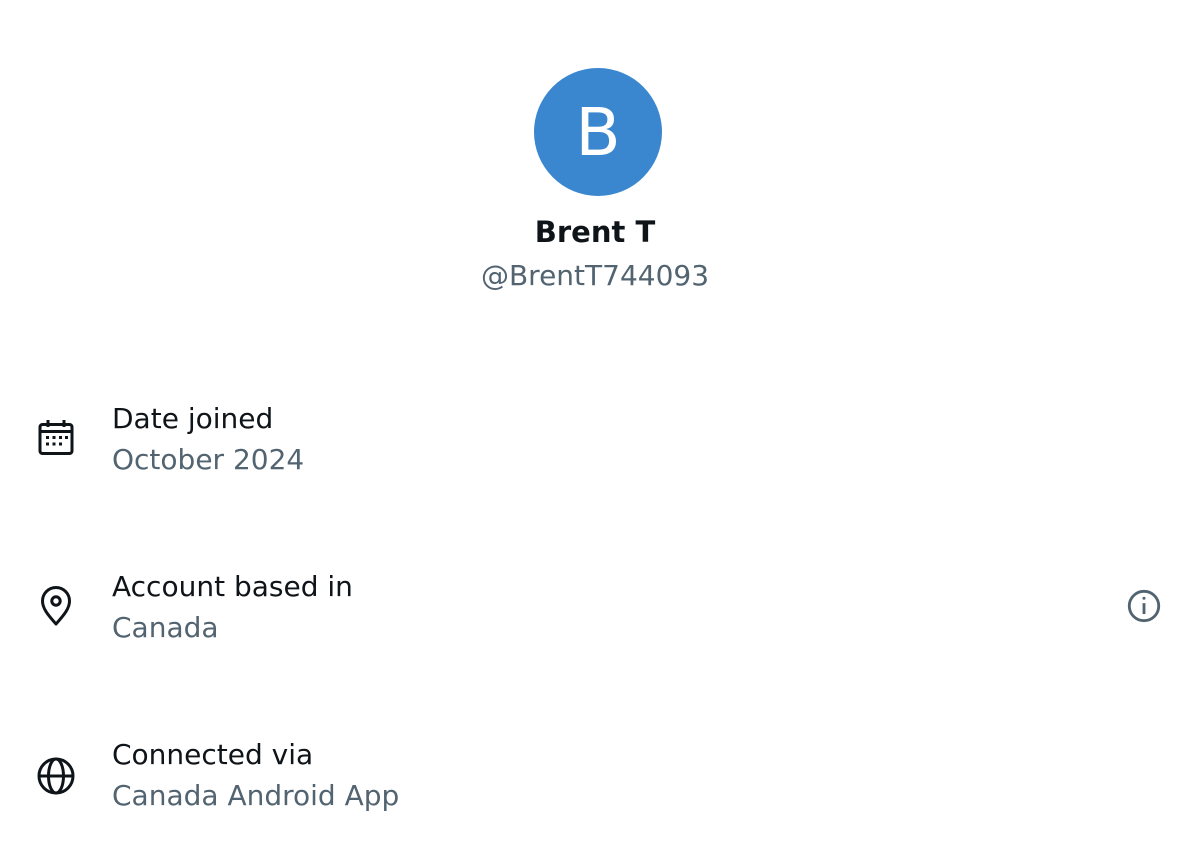 The image size is (1190, 852). Describe the element at coordinates (56, 776) in the screenshot. I see `globe-icon` at that location.